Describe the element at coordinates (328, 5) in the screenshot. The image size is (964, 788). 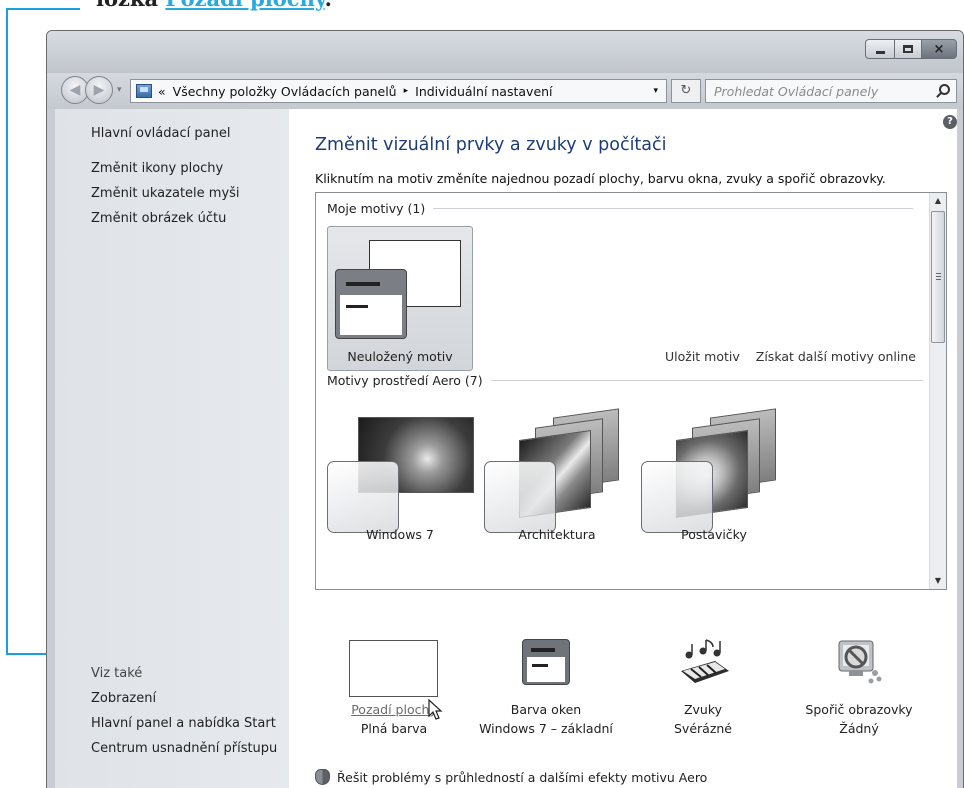
I see `book-text-suffix: .` at that location.